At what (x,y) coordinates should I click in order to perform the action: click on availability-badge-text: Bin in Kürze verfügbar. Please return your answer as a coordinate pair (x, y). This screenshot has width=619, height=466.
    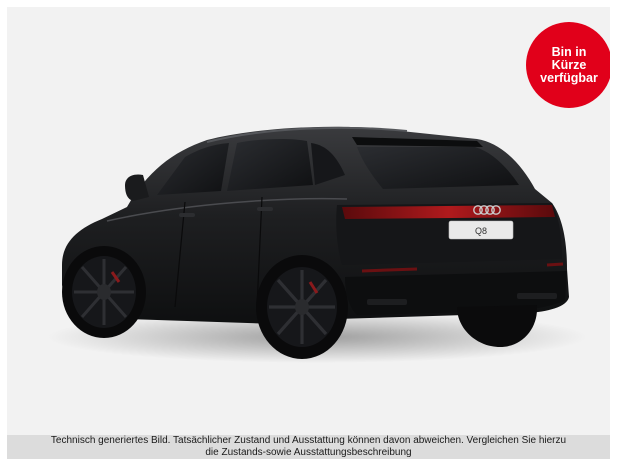
    Looking at the image, I should click on (569, 64).